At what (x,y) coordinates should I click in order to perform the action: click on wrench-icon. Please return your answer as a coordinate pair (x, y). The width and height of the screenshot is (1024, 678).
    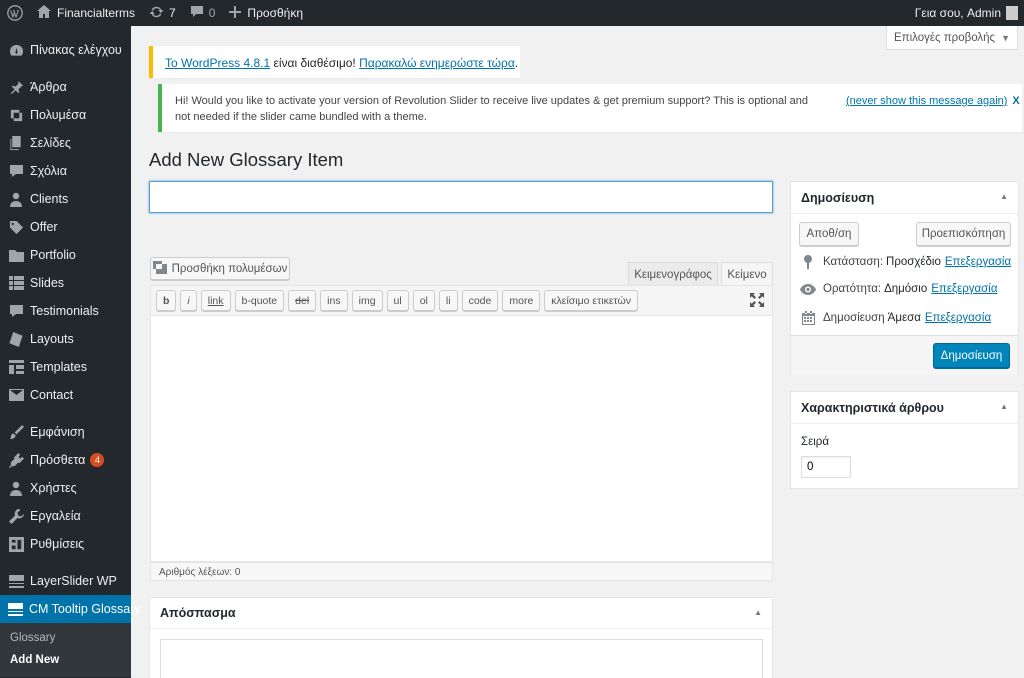
    Looking at the image, I should click on (16, 516).